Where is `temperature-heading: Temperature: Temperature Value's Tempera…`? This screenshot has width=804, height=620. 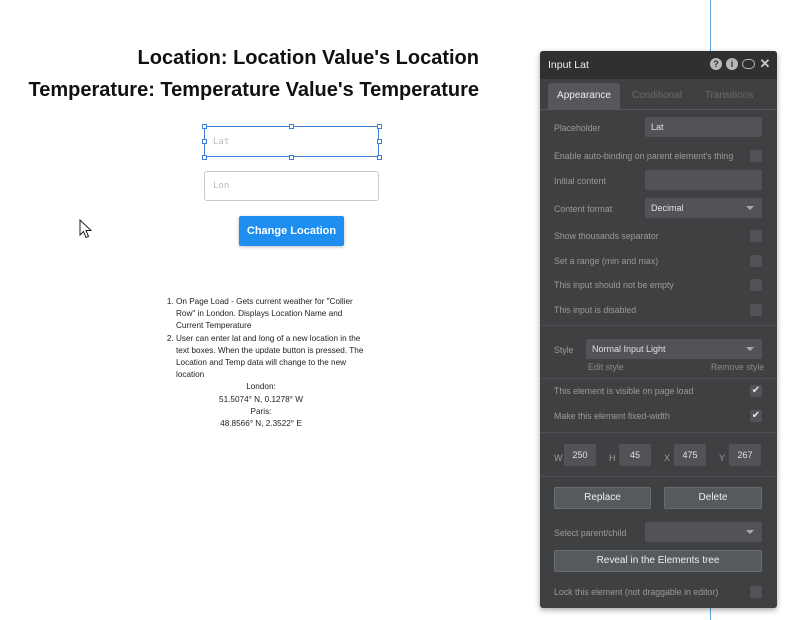
temperature-heading: Temperature: Temperature Value's Tempera… is located at coordinates (253, 90).